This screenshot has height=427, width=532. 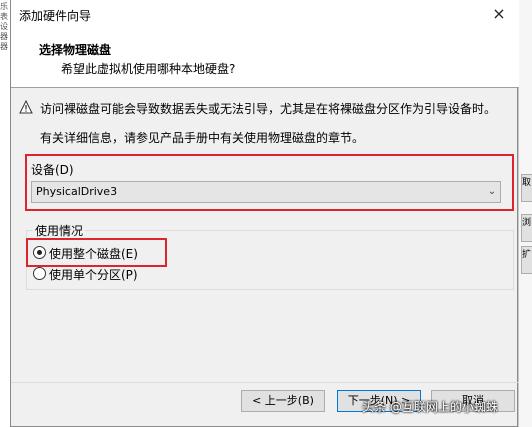 I want to click on background-button: 浏, so click(x=526, y=228).